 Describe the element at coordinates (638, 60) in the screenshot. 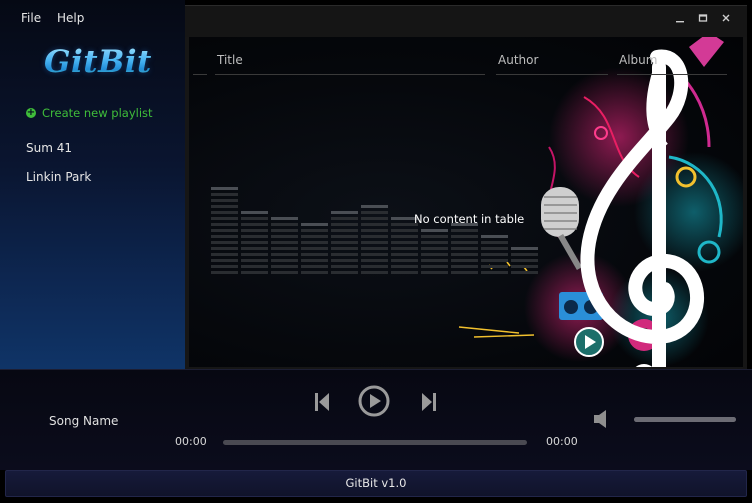

I see `column-header-album: Album` at that location.